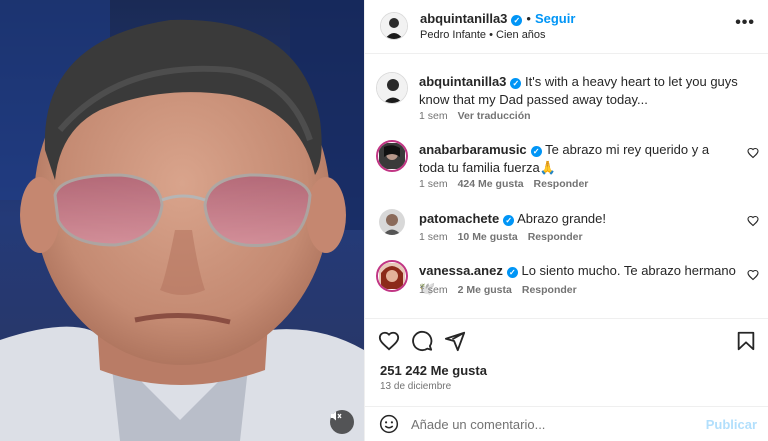  Describe the element at coordinates (415, 386) in the screenshot. I see `post-date: 13 de diciembre` at that location.